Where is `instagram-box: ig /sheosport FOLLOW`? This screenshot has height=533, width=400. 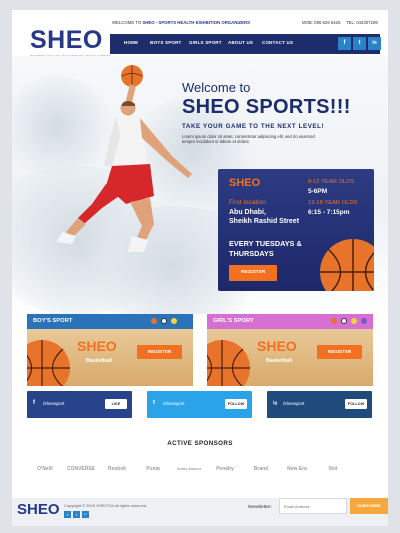 instagram-box: ig /sheosport FOLLOW is located at coordinates (319, 404).